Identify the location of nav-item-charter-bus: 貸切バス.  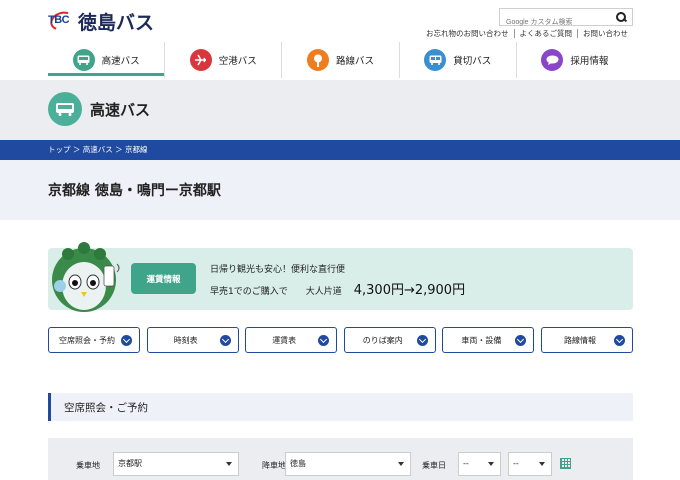
(457, 60).